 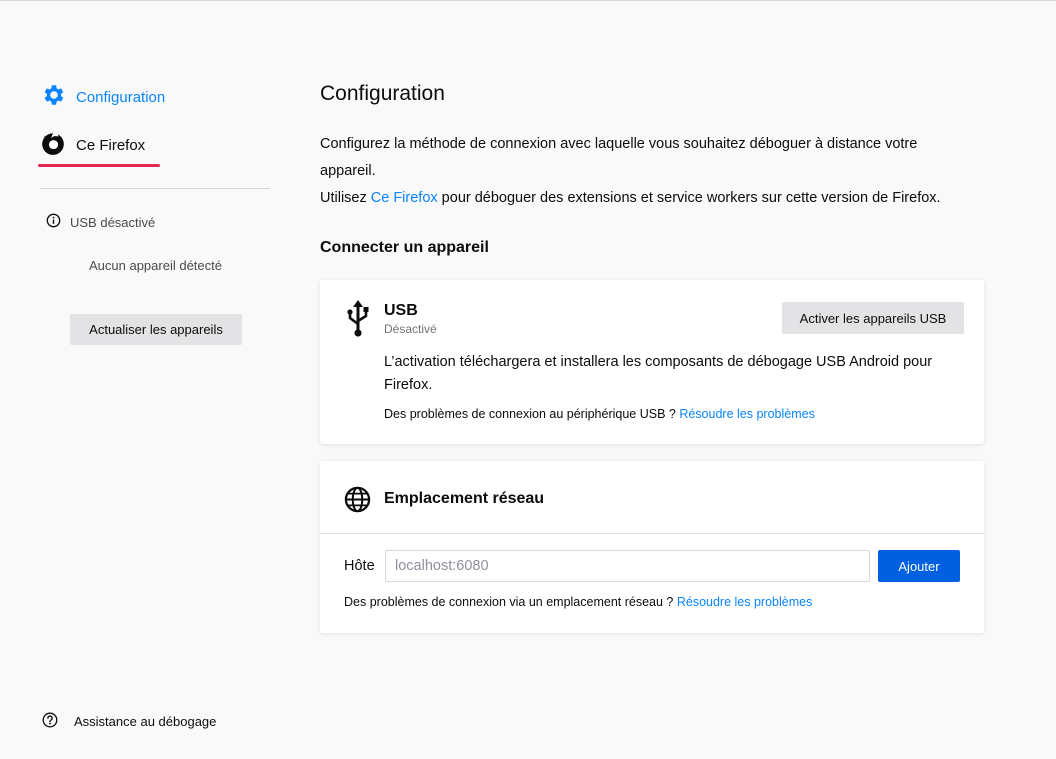 I want to click on network-card-header: Emplacement réseau, so click(x=652, y=497).